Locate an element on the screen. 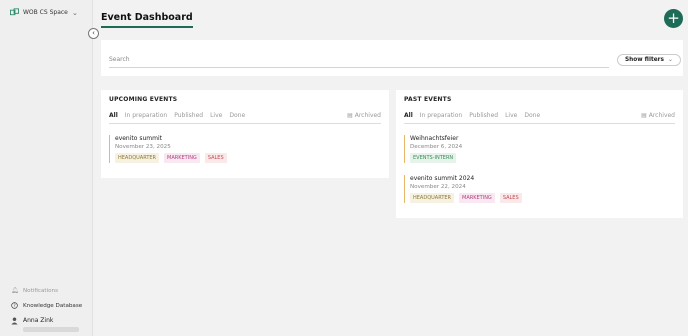 The image size is (688, 336). event-title: Weihnachtsfeier is located at coordinates (434, 138).